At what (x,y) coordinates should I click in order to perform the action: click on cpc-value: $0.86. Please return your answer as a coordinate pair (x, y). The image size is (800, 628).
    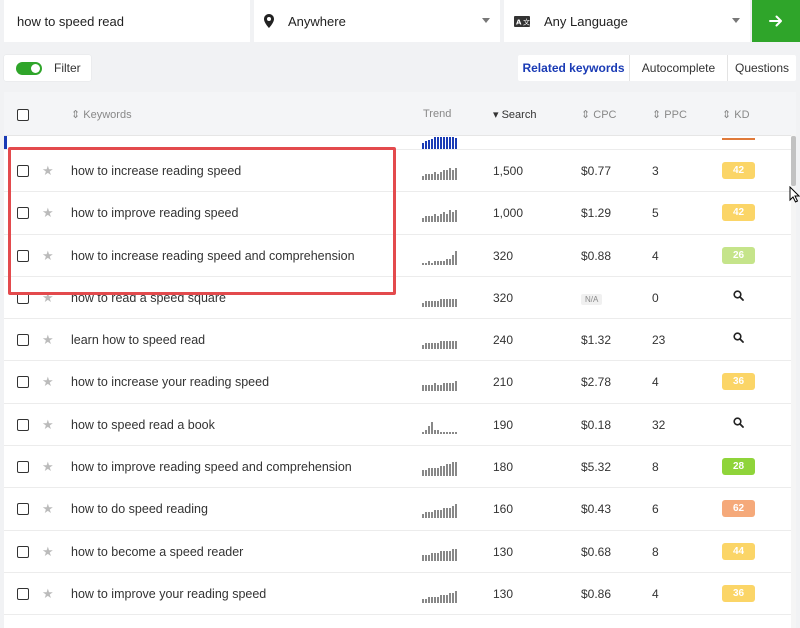
    Looking at the image, I should click on (596, 593).